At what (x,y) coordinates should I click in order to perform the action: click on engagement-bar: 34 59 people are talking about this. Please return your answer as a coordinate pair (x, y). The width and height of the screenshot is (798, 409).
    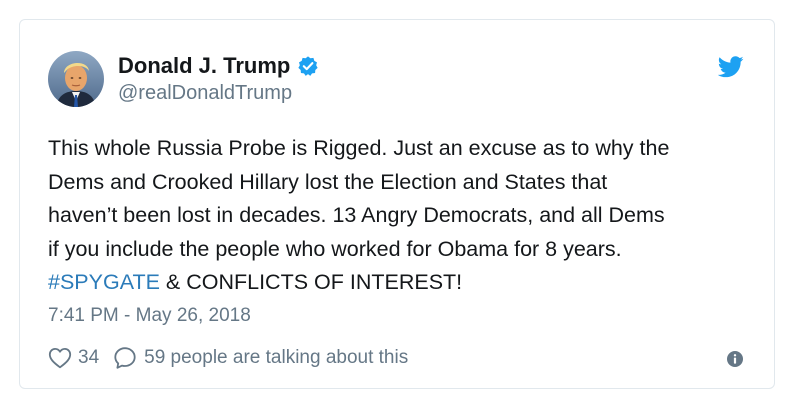
    Looking at the image, I should click on (228, 358).